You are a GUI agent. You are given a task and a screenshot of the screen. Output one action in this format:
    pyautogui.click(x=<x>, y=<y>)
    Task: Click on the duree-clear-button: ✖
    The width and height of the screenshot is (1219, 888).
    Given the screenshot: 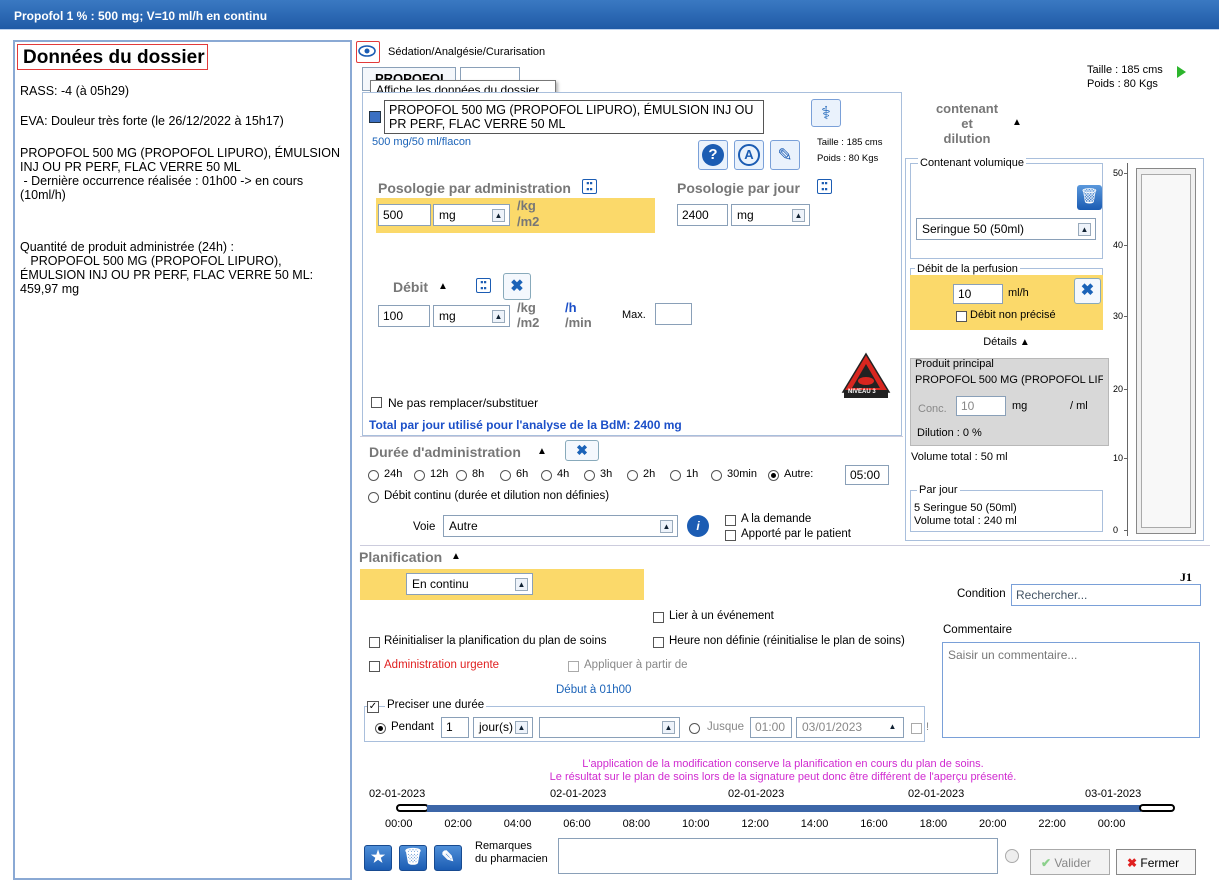 What is the action you would take?
    pyautogui.click(x=582, y=450)
    